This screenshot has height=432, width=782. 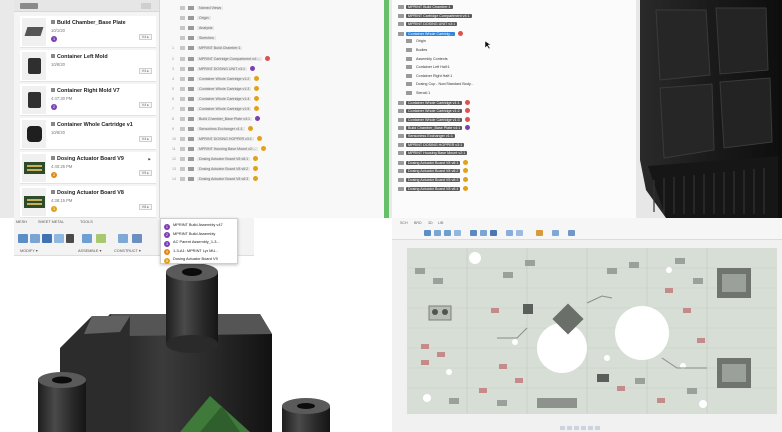 I want to click on tree-row: Sketches, so click(x=194, y=40).